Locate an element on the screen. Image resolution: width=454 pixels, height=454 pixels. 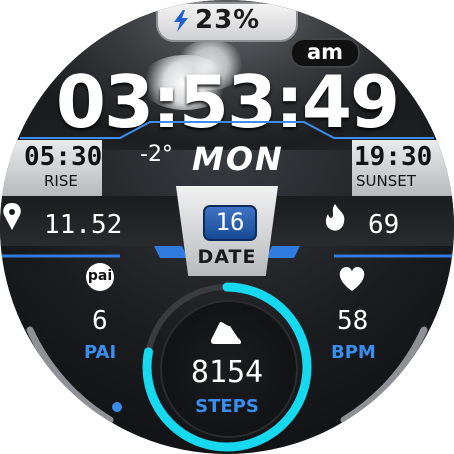
steps-value: 8154 is located at coordinates (227, 372).